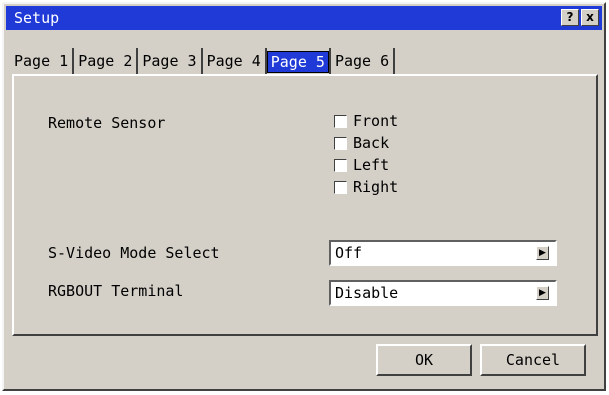  Describe the element at coordinates (533, 360) in the screenshot. I see `cancel-button: Cancel` at that location.